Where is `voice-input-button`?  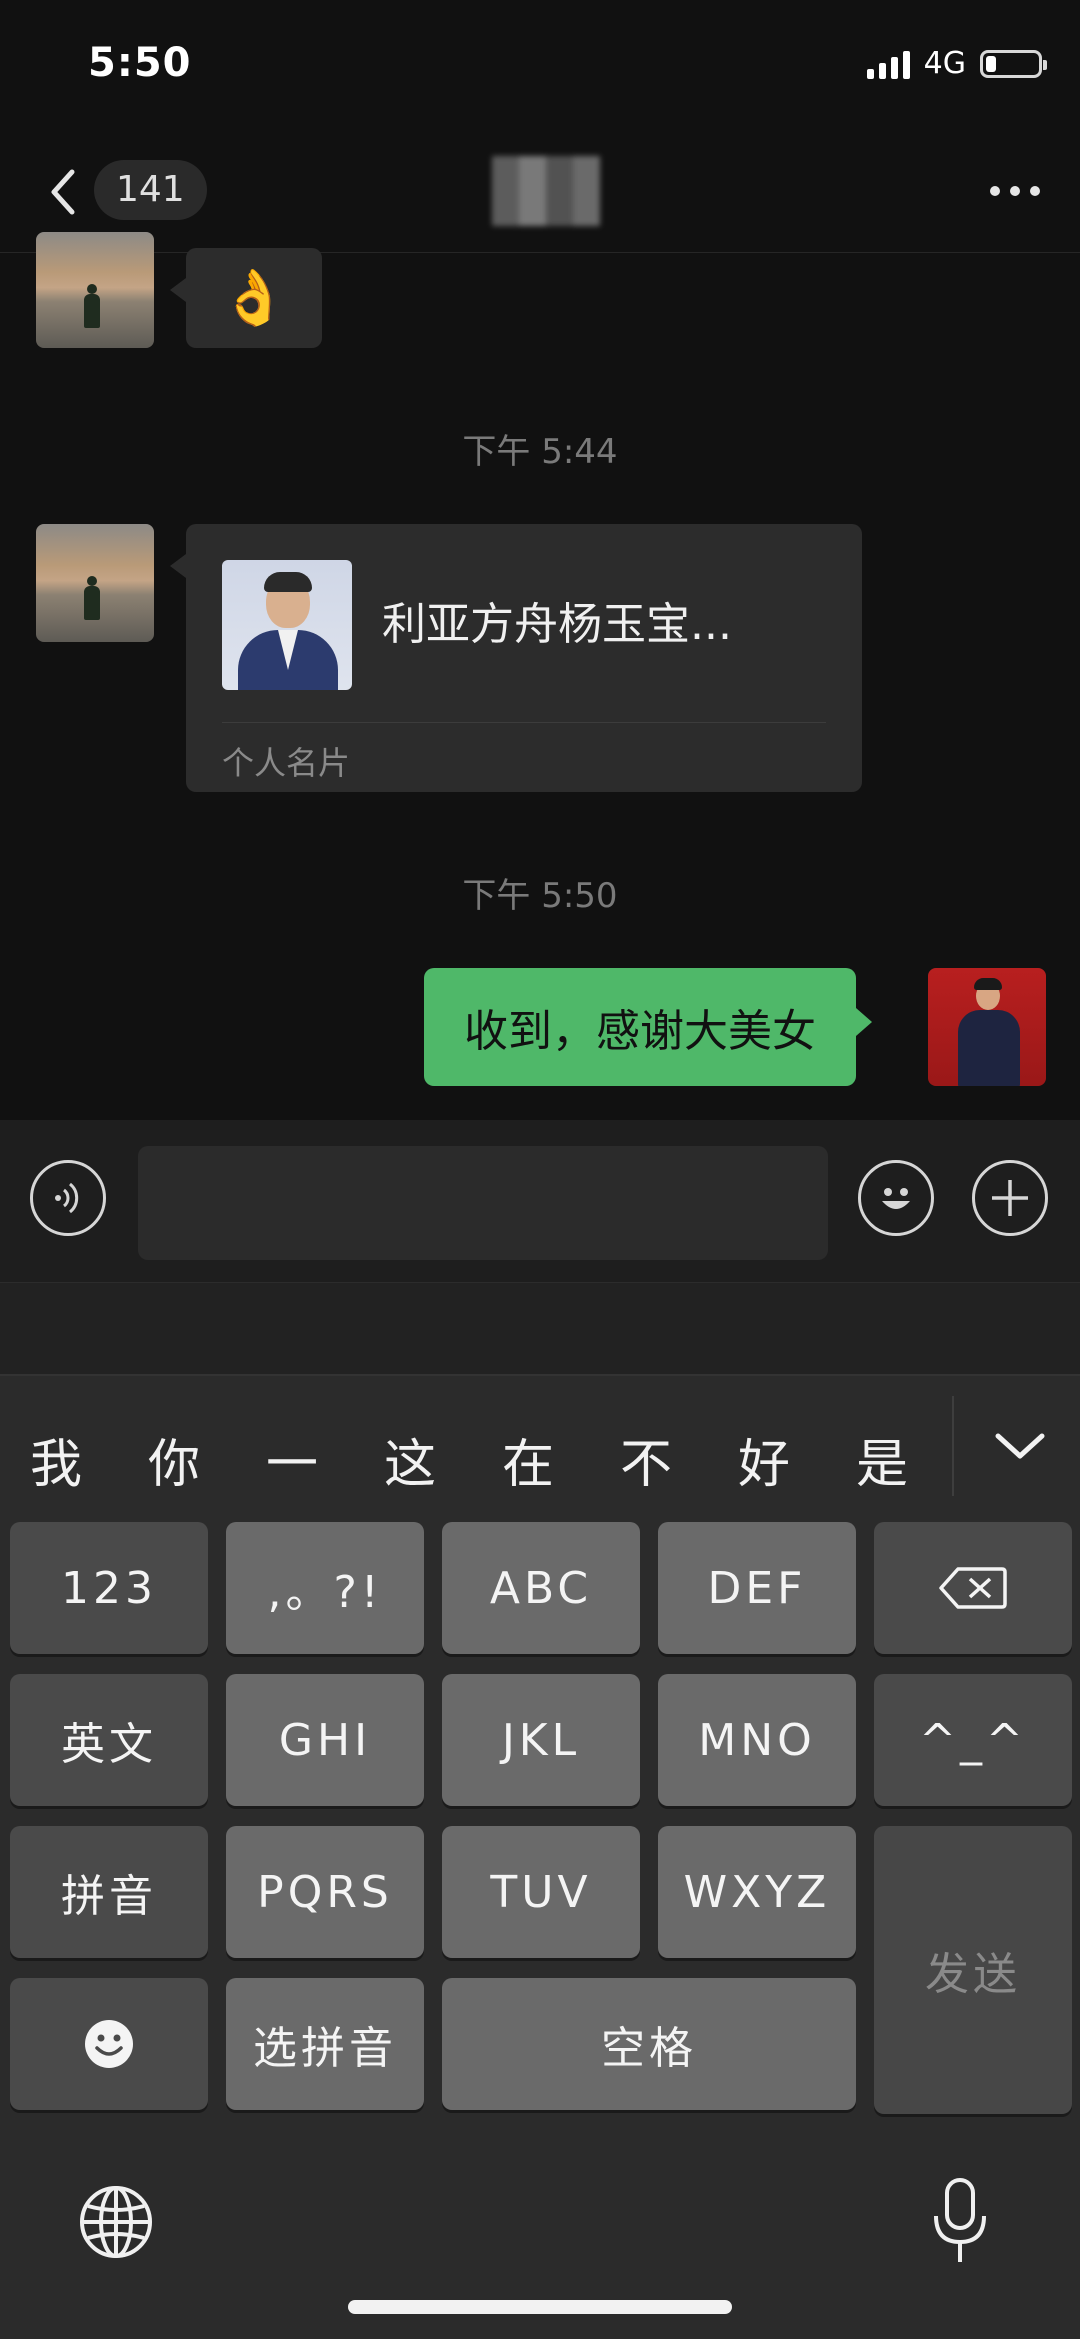 voice-input-button is located at coordinates (68, 1198).